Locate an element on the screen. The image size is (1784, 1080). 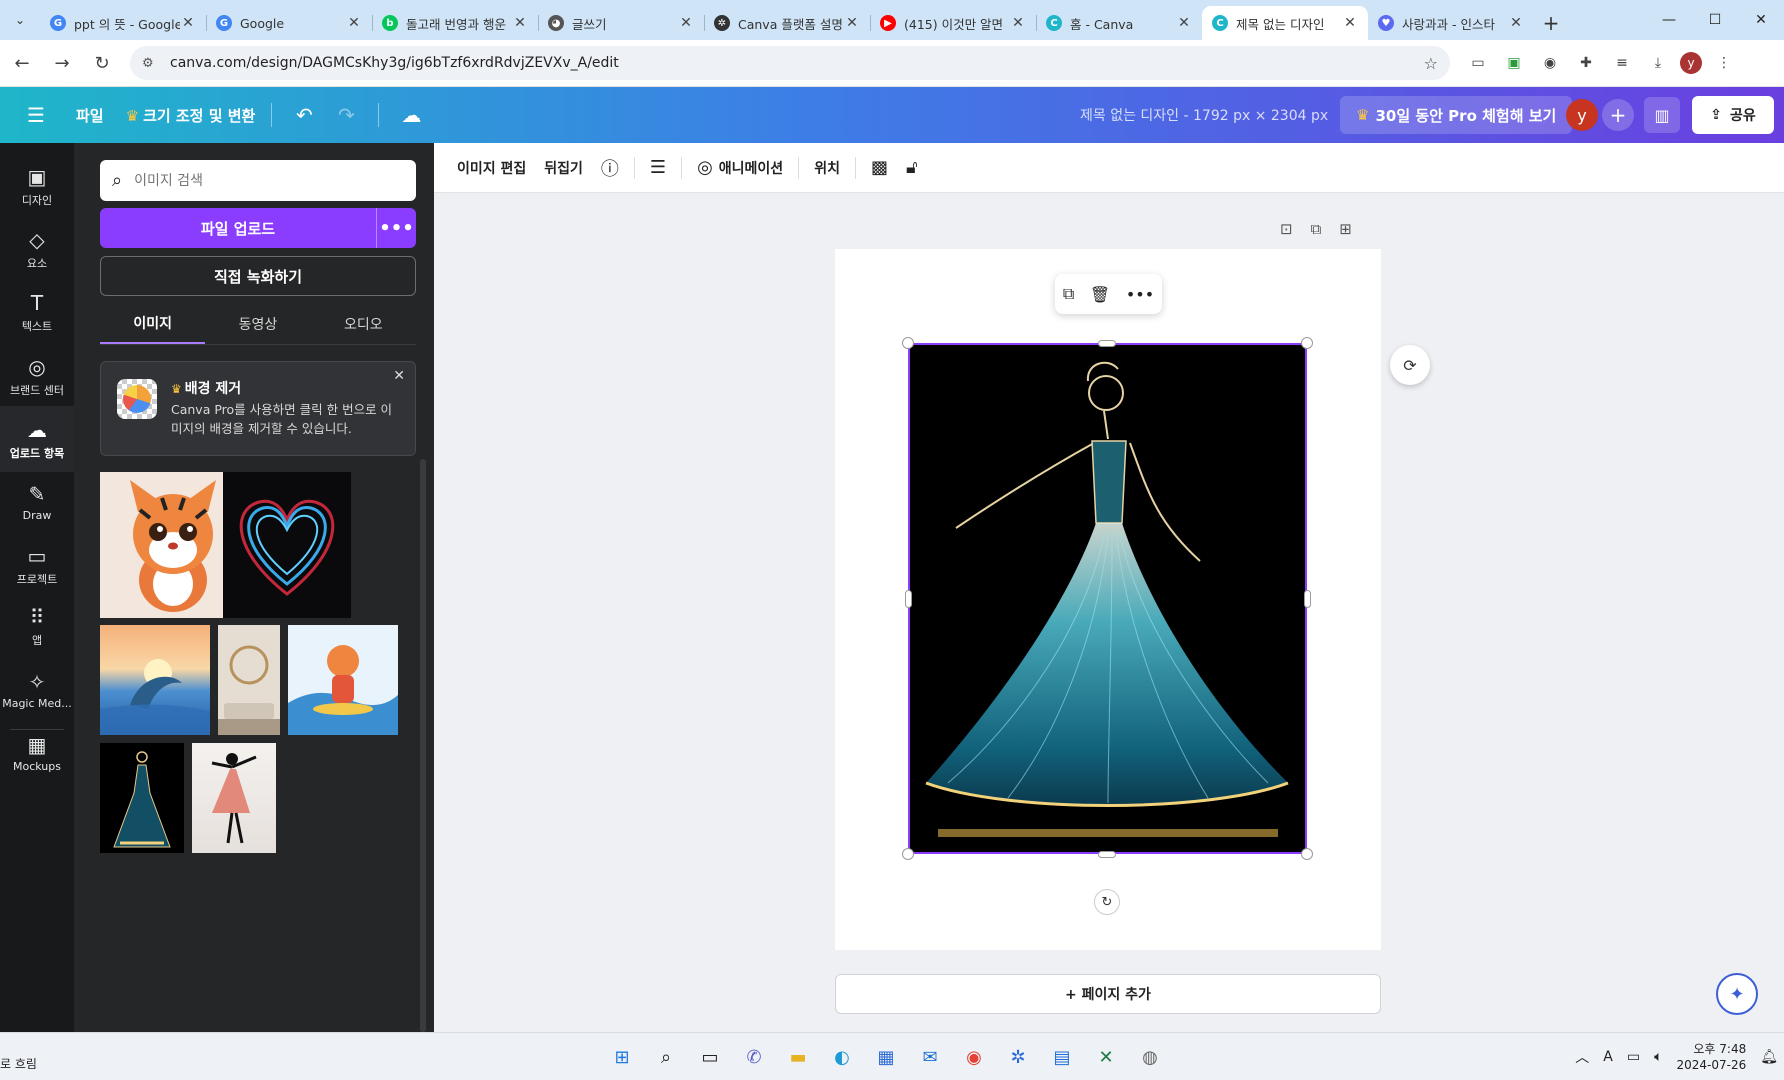
browser-tab: ◕ 글쓰기 ✕ is located at coordinates (621, 23).